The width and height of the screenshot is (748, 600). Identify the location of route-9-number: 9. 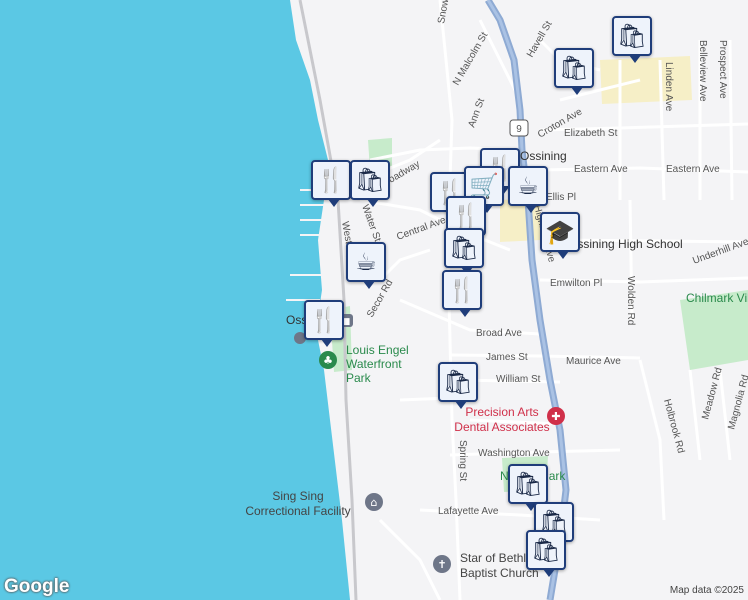
(519, 129).